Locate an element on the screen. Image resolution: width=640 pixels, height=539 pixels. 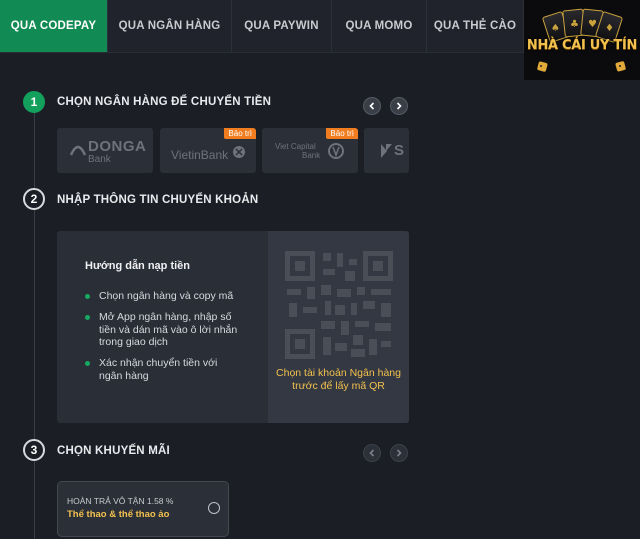
step-2-indicator: 2 is located at coordinates (34, 199).